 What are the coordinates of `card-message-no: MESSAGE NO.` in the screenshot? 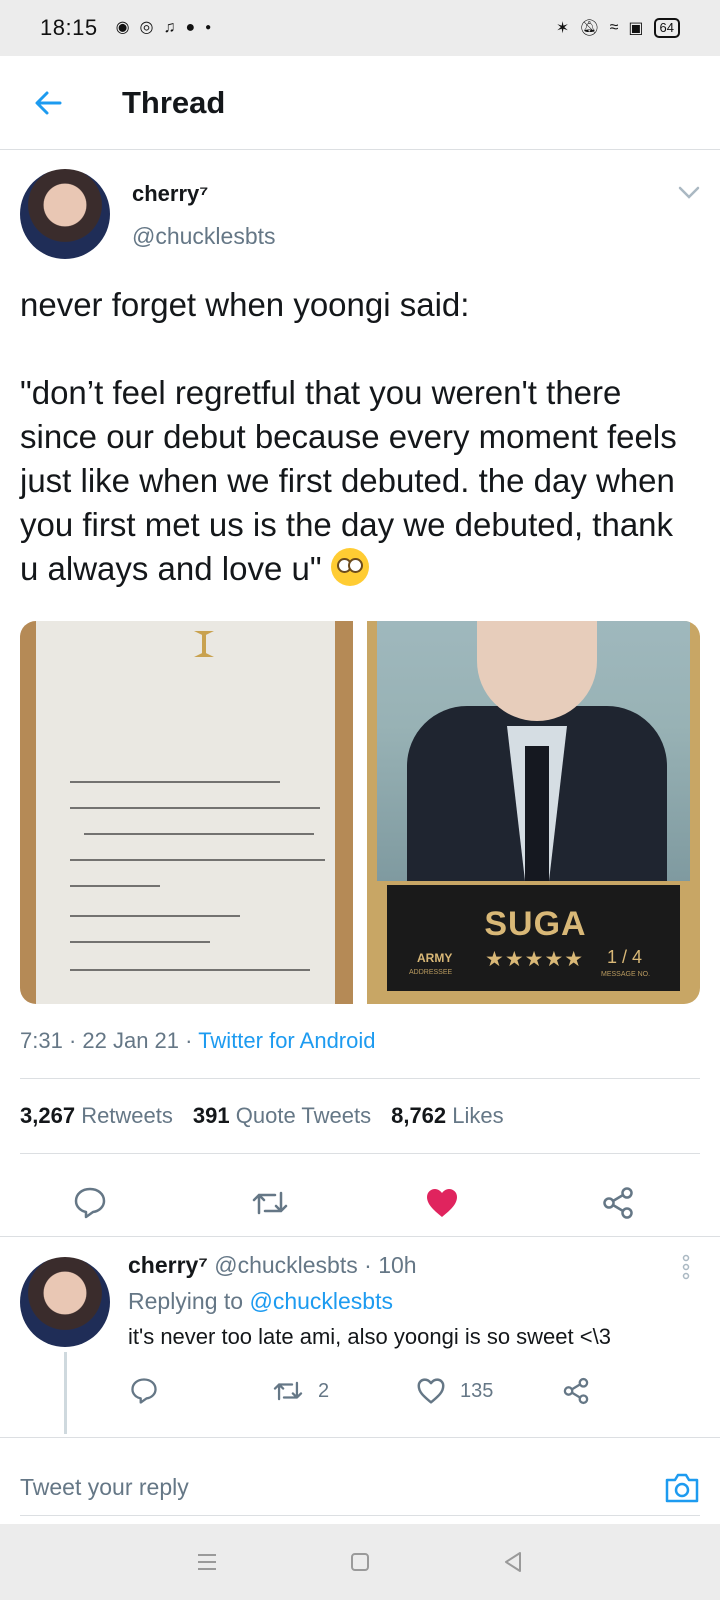 It's located at (626, 974).